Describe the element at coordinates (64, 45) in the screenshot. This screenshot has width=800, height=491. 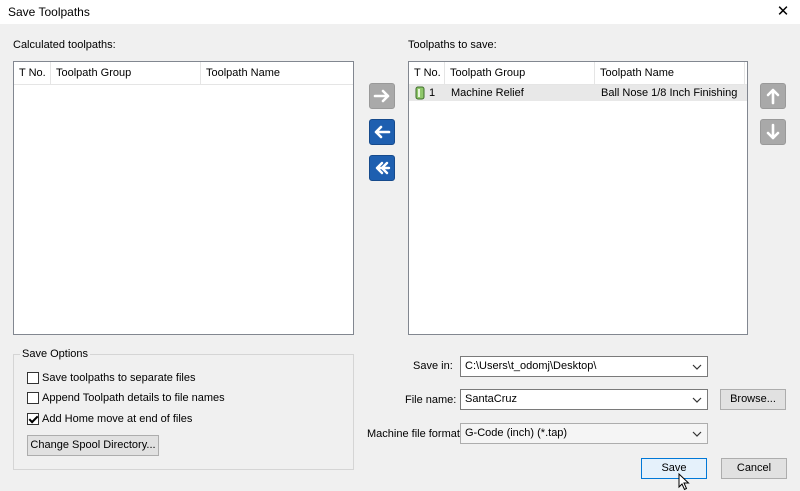
I see `calculated-toolpaths-label: Calculated toolpaths:` at that location.